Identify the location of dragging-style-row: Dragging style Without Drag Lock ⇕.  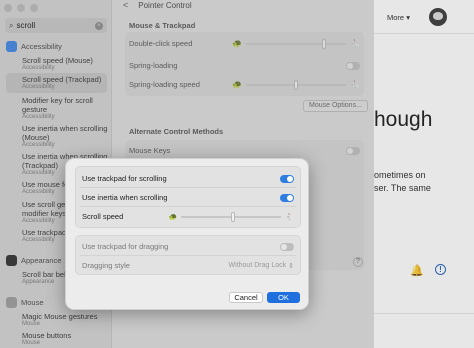
(188, 265).